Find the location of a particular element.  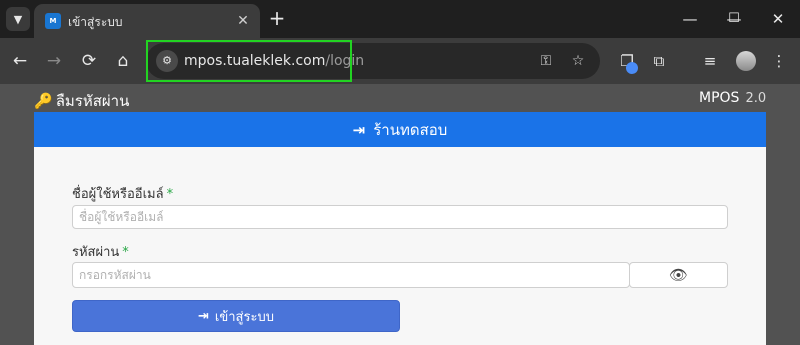

new-tab-plus-icon: + is located at coordinates (277, 19).